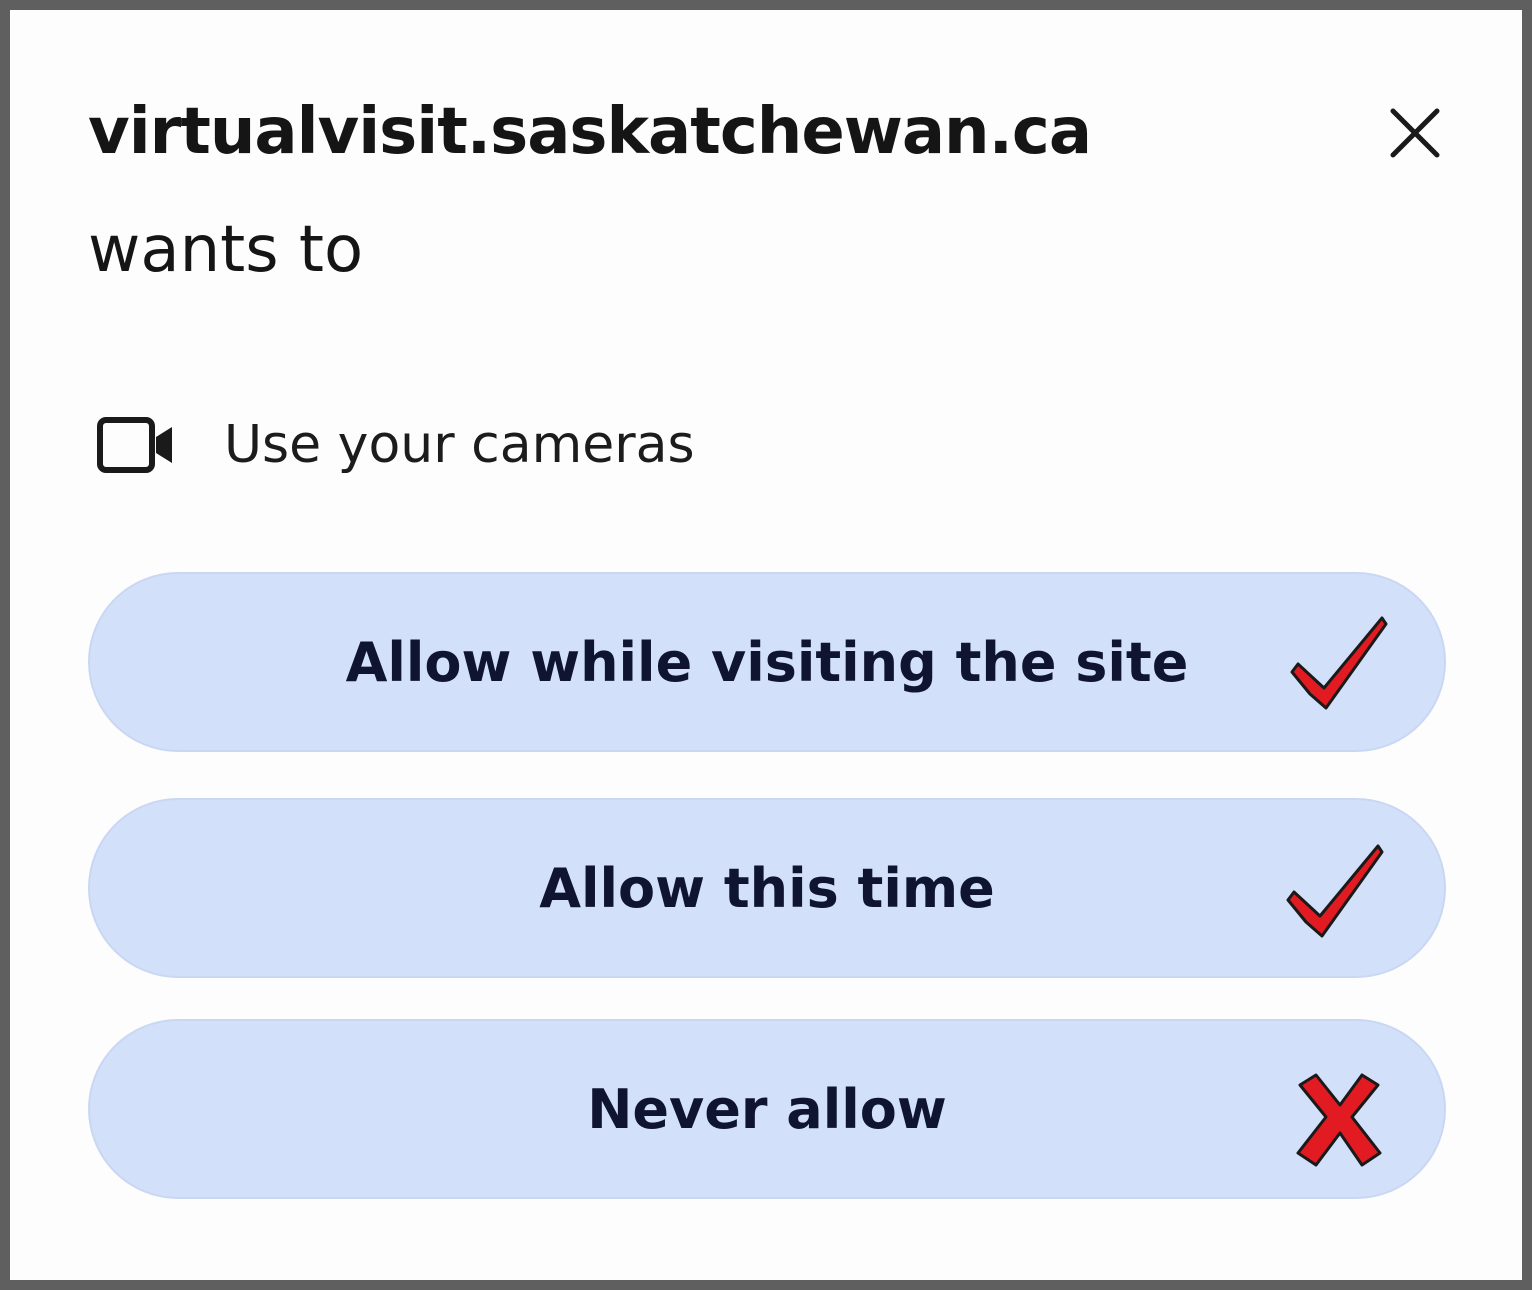  Describe the element at coordinates (459, 445) in the screenshot. I see `permission-label: Use your cameras` at that location.